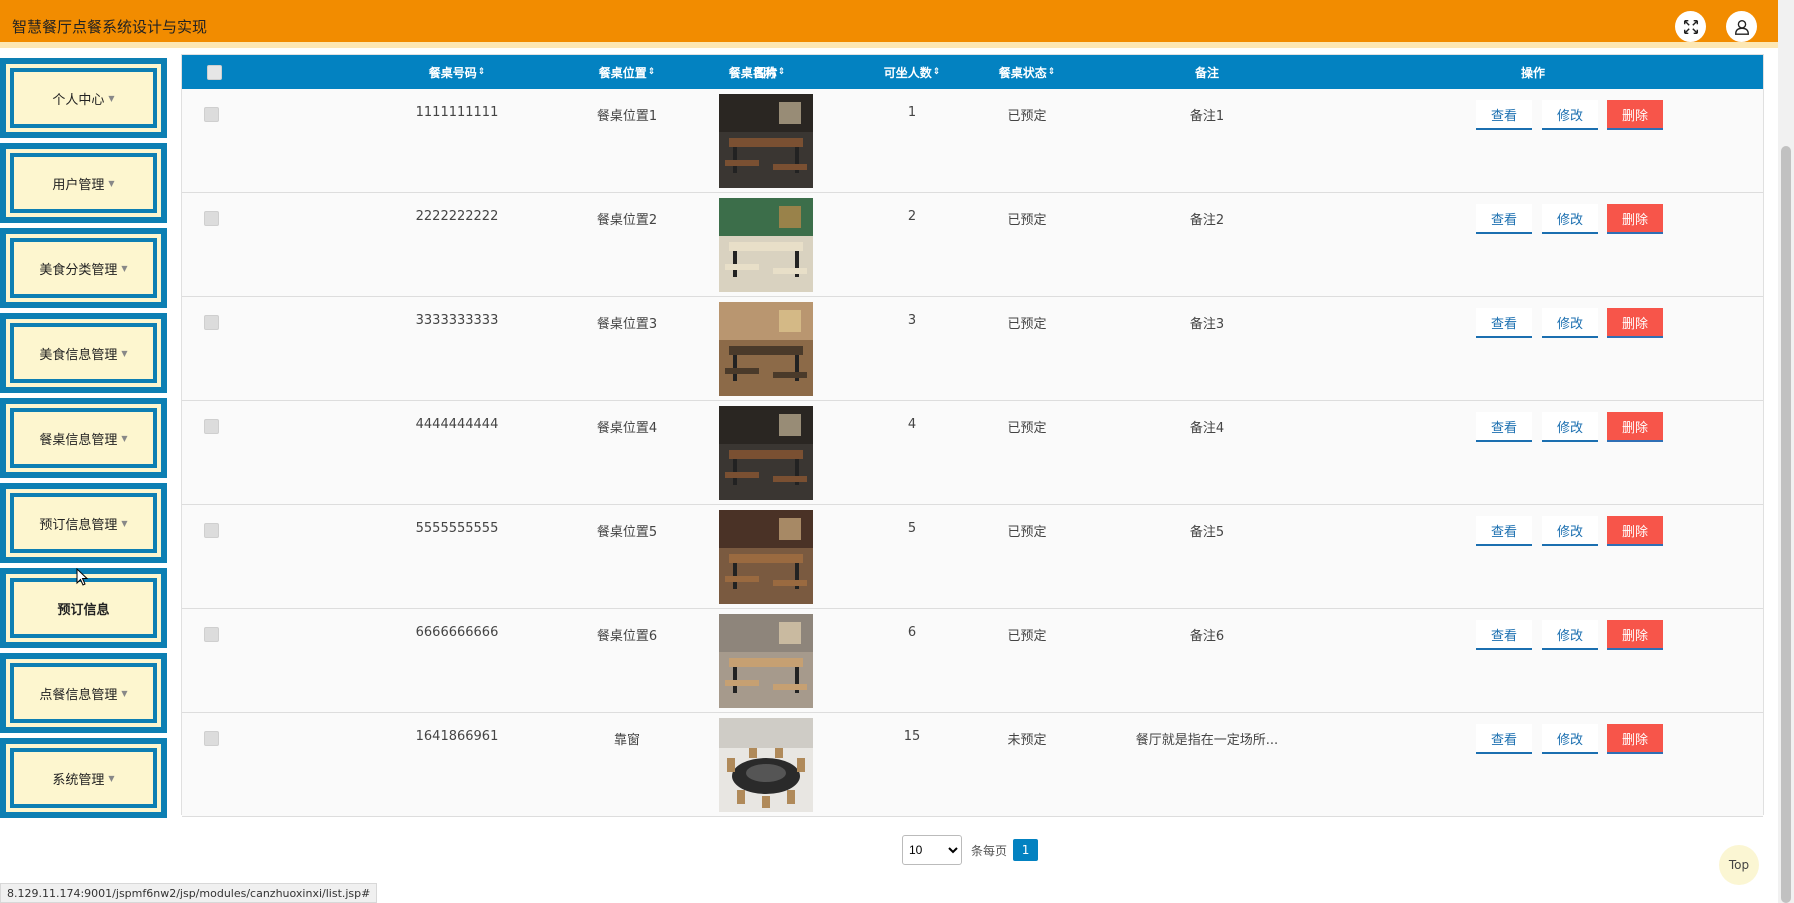 This screenshot has width=1794, height=903. Describe the element at coordinates (457, 216) in the screenshot. I see `table-number: 2222222222` at that location.